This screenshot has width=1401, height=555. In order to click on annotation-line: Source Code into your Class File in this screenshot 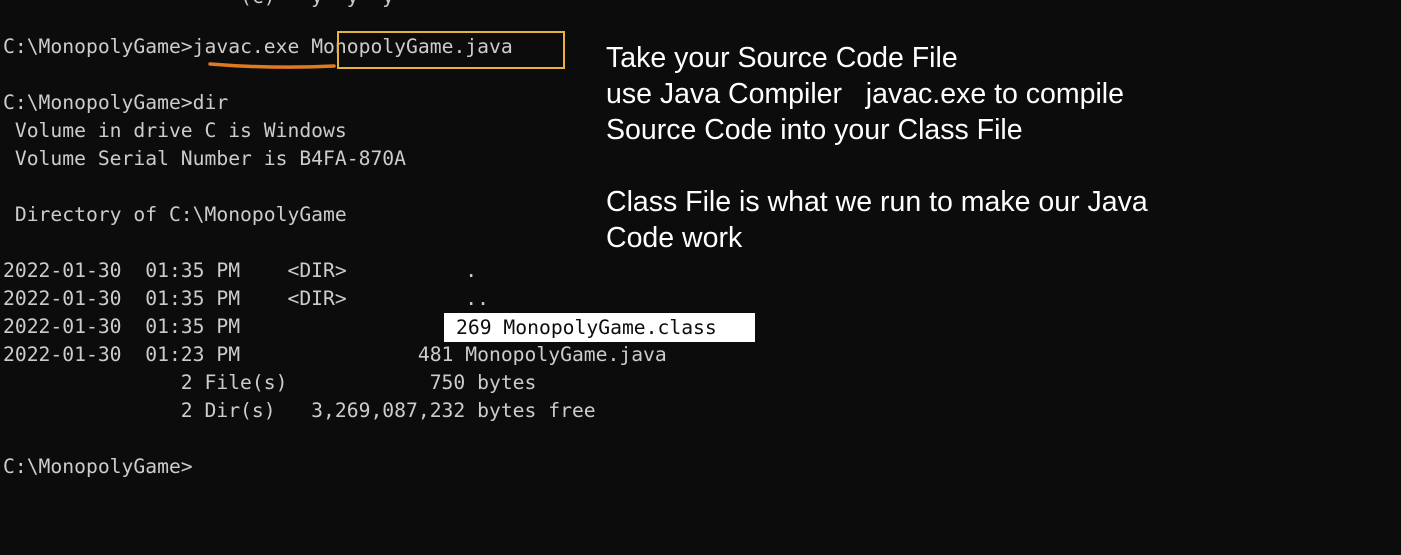, I will do `click(814, 130)`.